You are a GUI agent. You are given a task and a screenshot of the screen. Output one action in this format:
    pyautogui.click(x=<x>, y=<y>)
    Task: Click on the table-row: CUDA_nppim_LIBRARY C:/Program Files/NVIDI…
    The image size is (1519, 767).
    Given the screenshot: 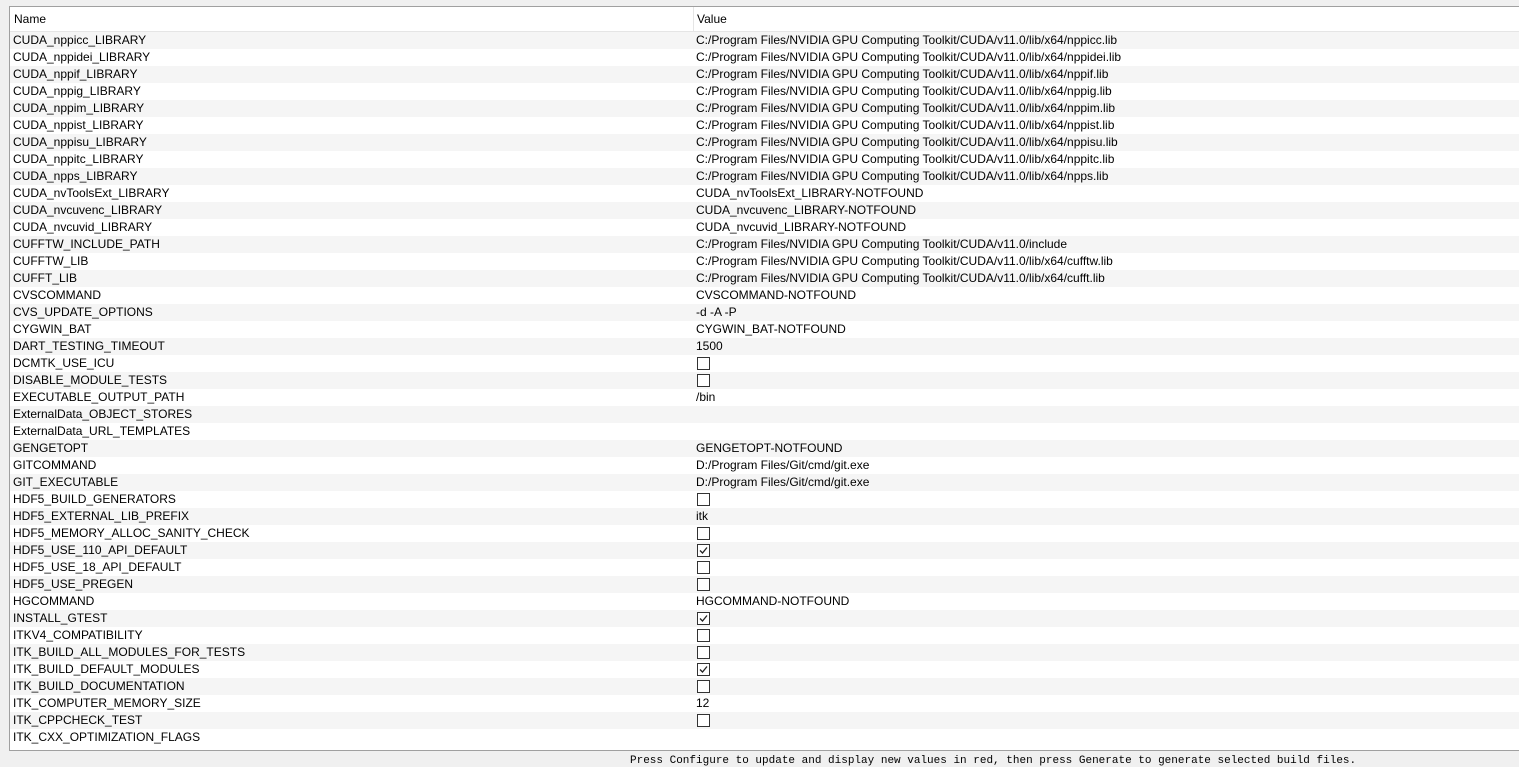 What is the action you would take?
    pyautogui.click(x=764, y=108)
    